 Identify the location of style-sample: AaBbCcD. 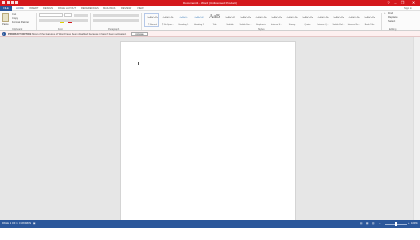
(230, 17).